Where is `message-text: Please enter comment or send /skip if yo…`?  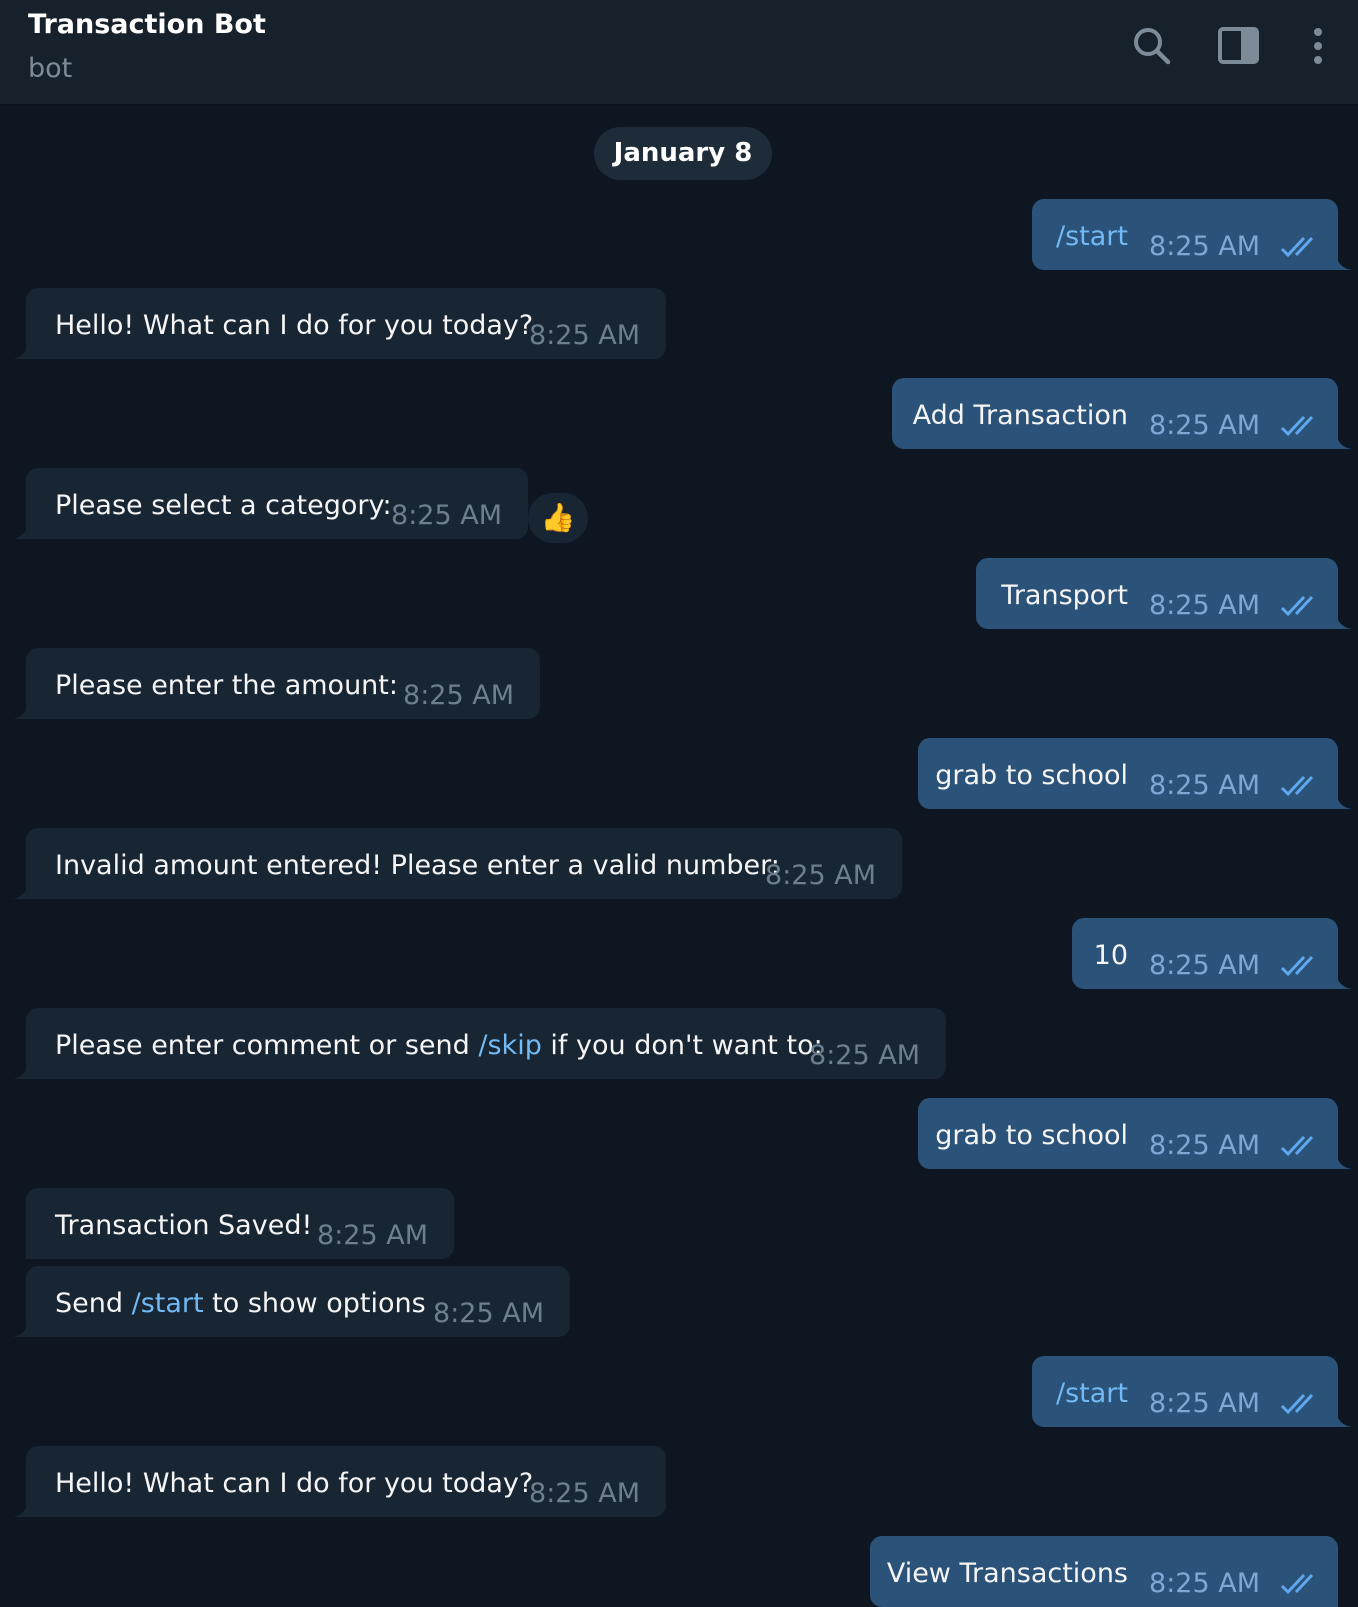
message-text: Please enter comment or send /skip if yo… is located at coordinates (439, 1045).